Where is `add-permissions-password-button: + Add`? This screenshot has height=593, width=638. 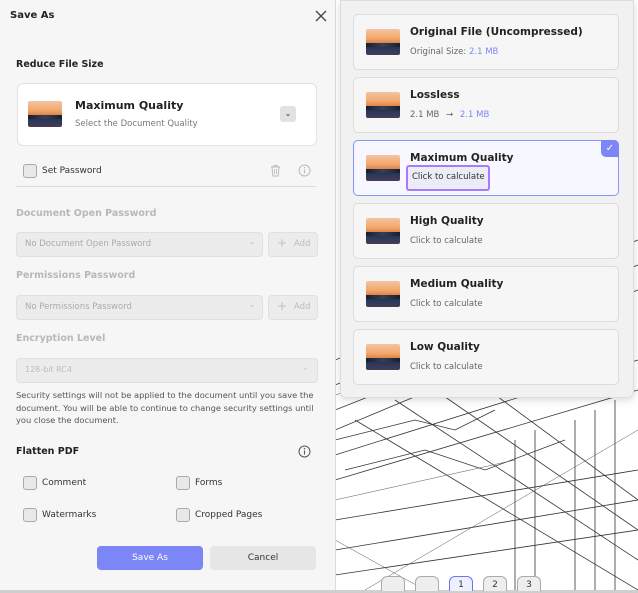
add-permissions-password-button: + Add is located at coordinates (293, 307).